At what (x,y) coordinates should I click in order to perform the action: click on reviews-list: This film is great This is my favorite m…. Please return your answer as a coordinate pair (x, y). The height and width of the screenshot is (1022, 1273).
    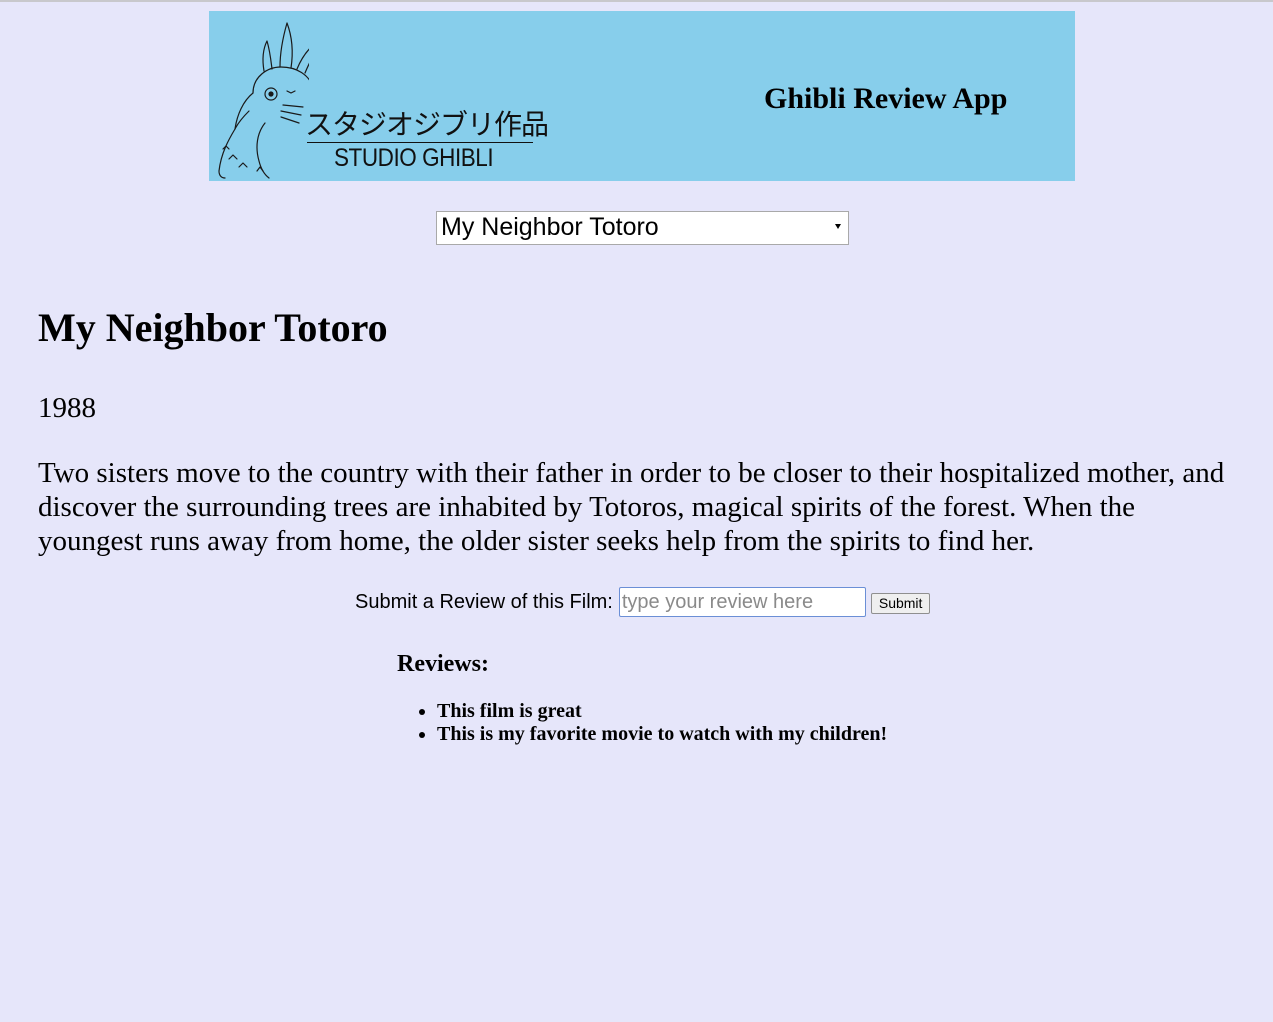
    Looking at the image, I should click on (642, 723).